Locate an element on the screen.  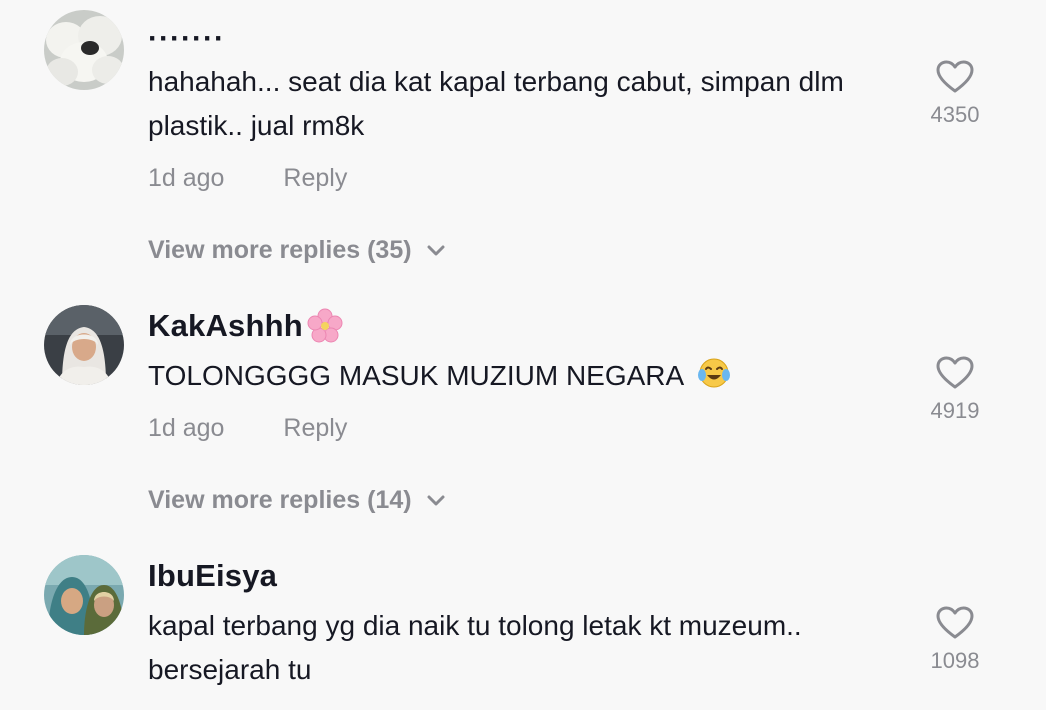
face-with-tears-of-joy-icon is located at coordinates (714, 373).